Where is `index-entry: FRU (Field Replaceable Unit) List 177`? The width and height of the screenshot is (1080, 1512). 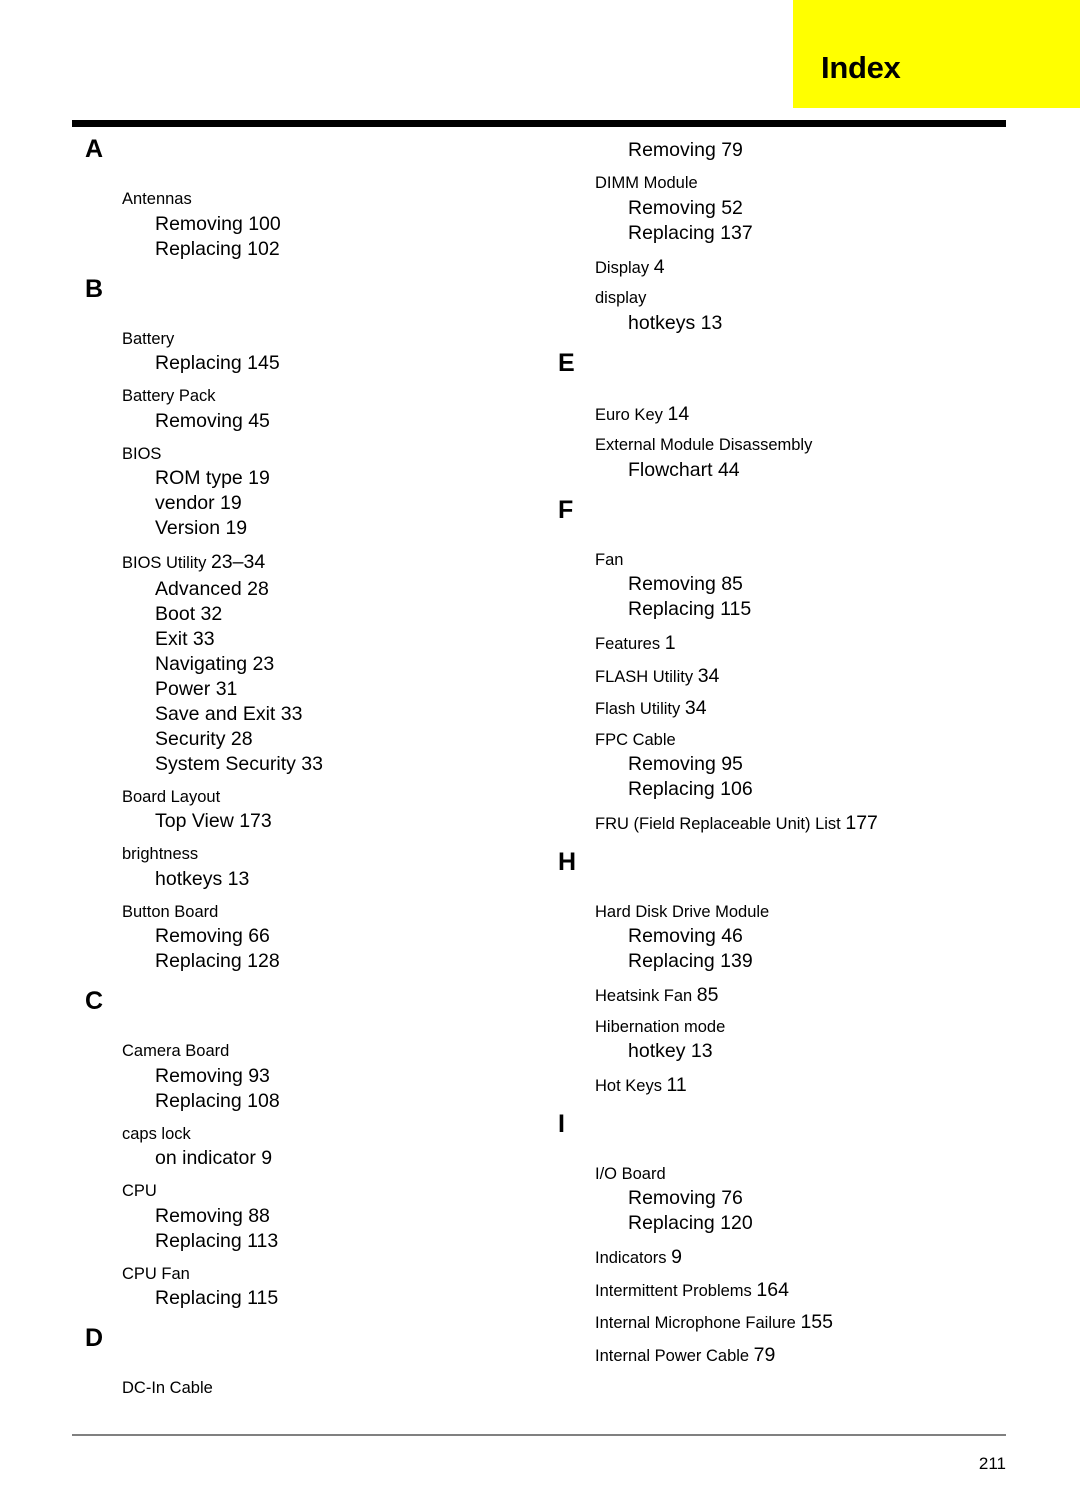
index-entry: FRU (Field Replaceable Unit) List 177 is located at coordinates (805, 817).